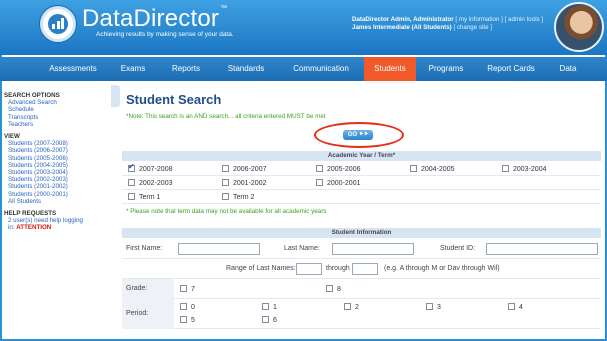 The height and width of the screenshot is (341, 607). What do you see at coordinates (361, 197) in the screenshot?
I see `term-row: Term 1 Term 2` at bounding box center [361, 197].